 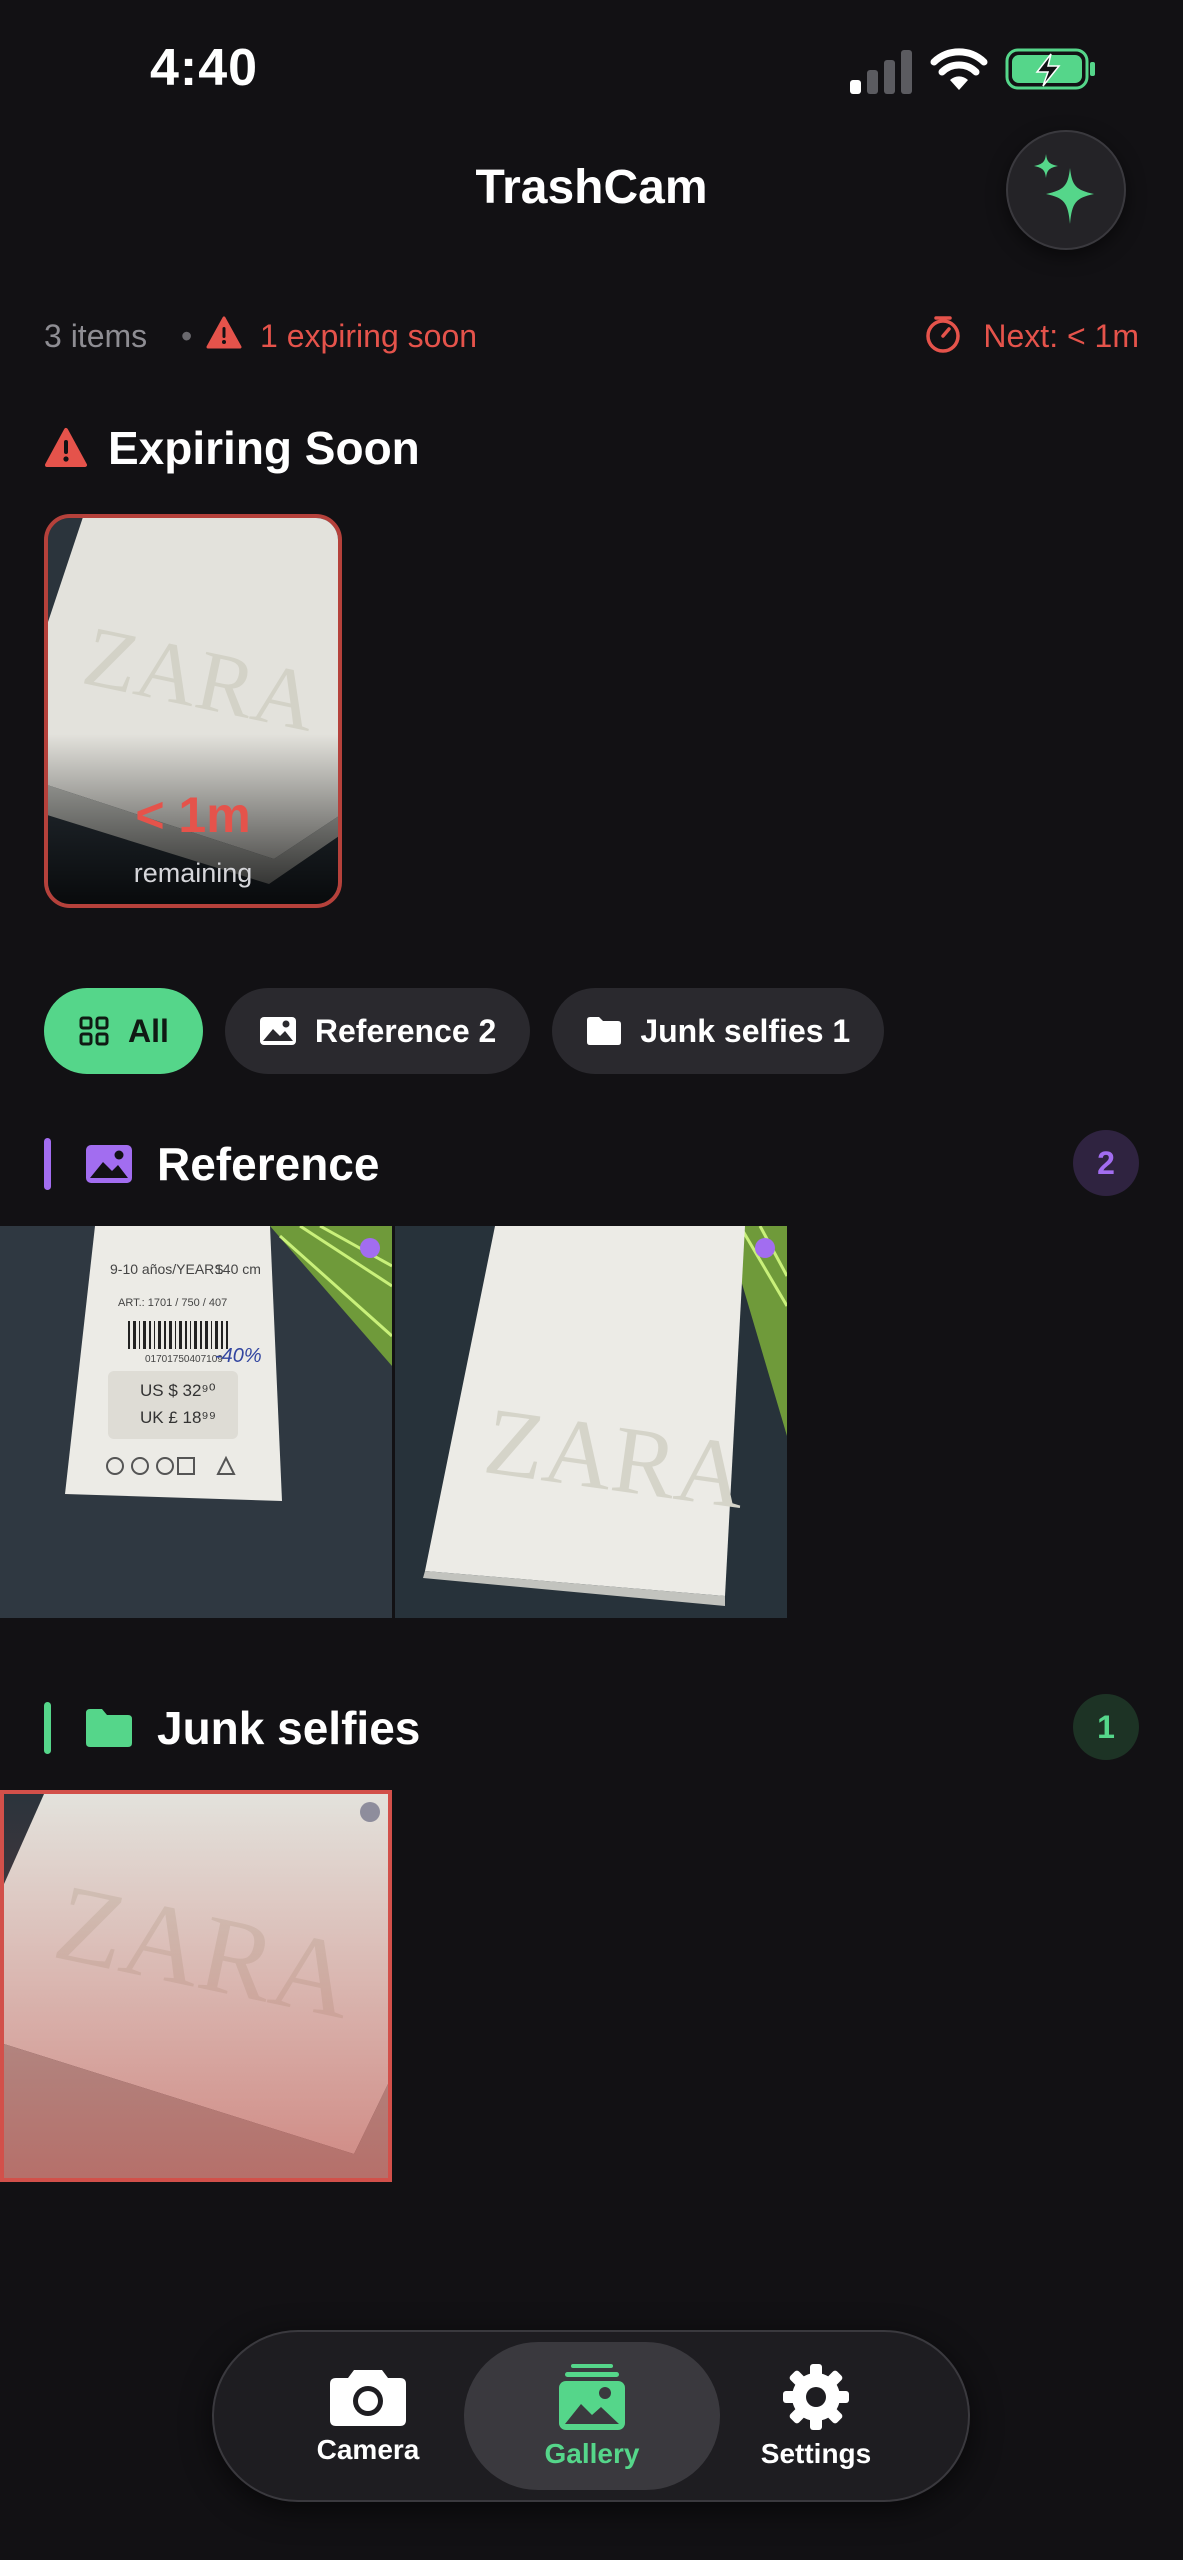 I want to click on grid-icon, so click(x=94, y=1031).